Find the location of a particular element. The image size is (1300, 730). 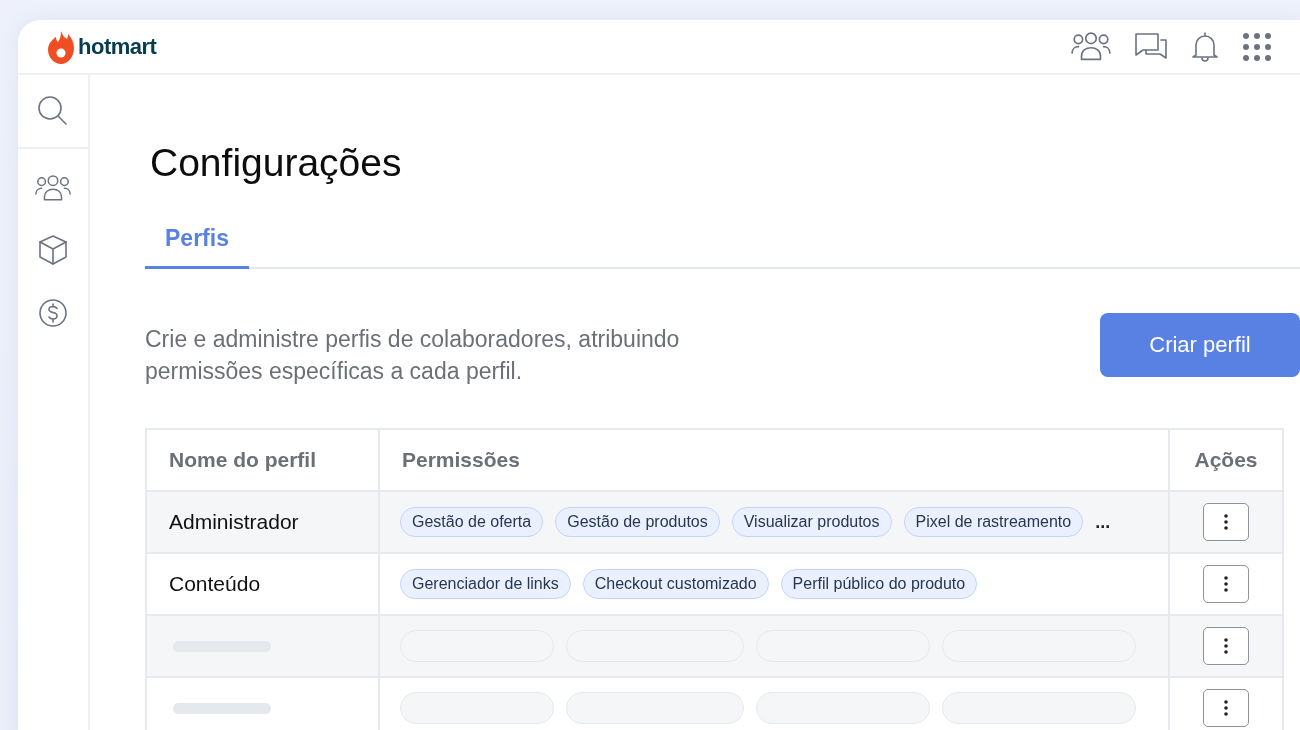

logo-wordmark: hotmart is located at coordinates (117, 46).